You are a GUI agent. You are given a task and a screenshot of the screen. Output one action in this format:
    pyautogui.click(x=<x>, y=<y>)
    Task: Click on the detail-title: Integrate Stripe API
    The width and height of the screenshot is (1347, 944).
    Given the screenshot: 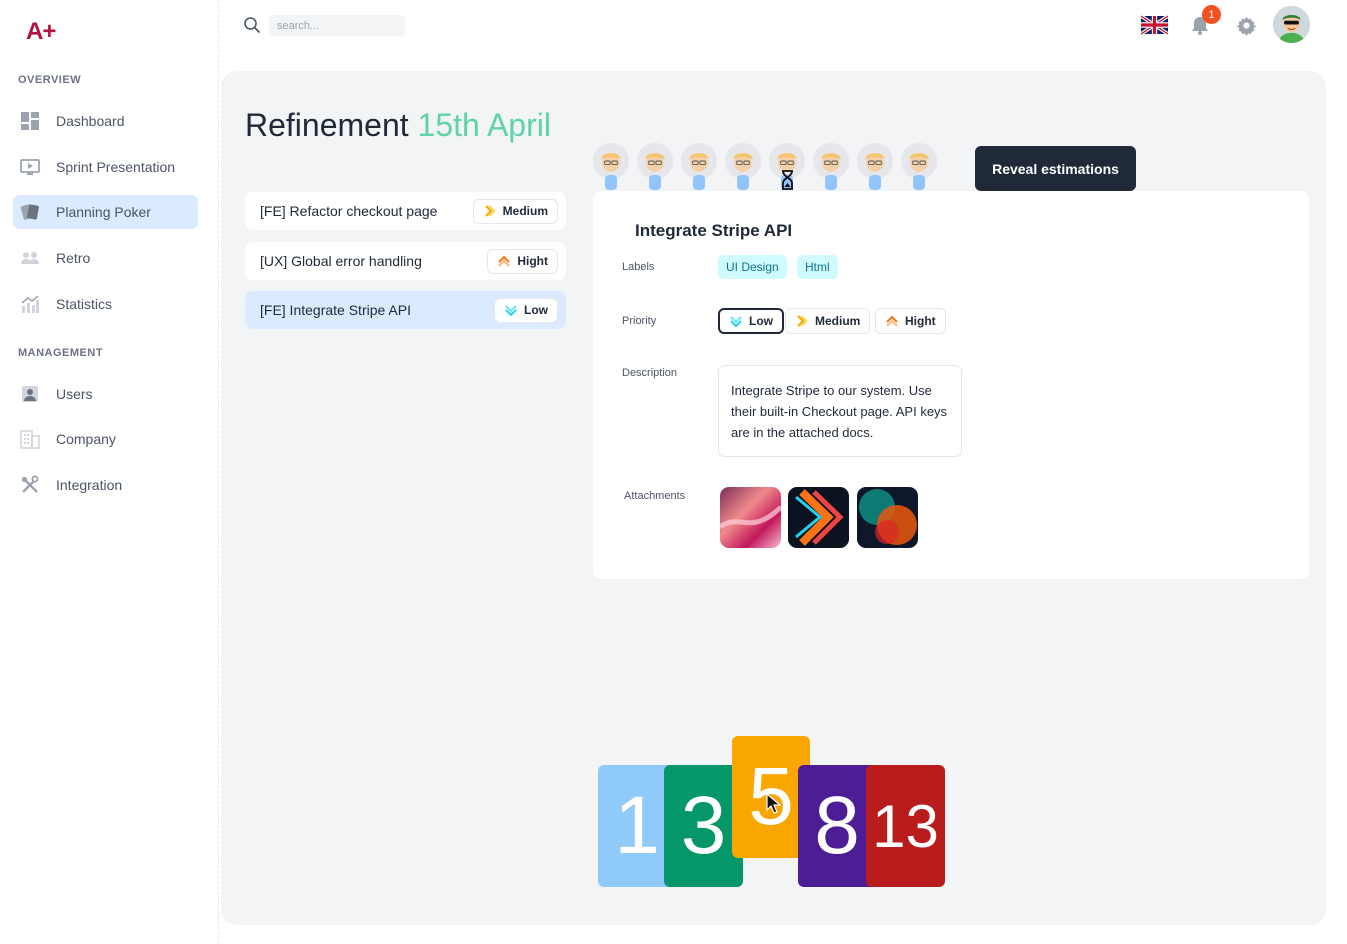 What is the action you would take?
    pyautogui.click(x=714, y=230)
    